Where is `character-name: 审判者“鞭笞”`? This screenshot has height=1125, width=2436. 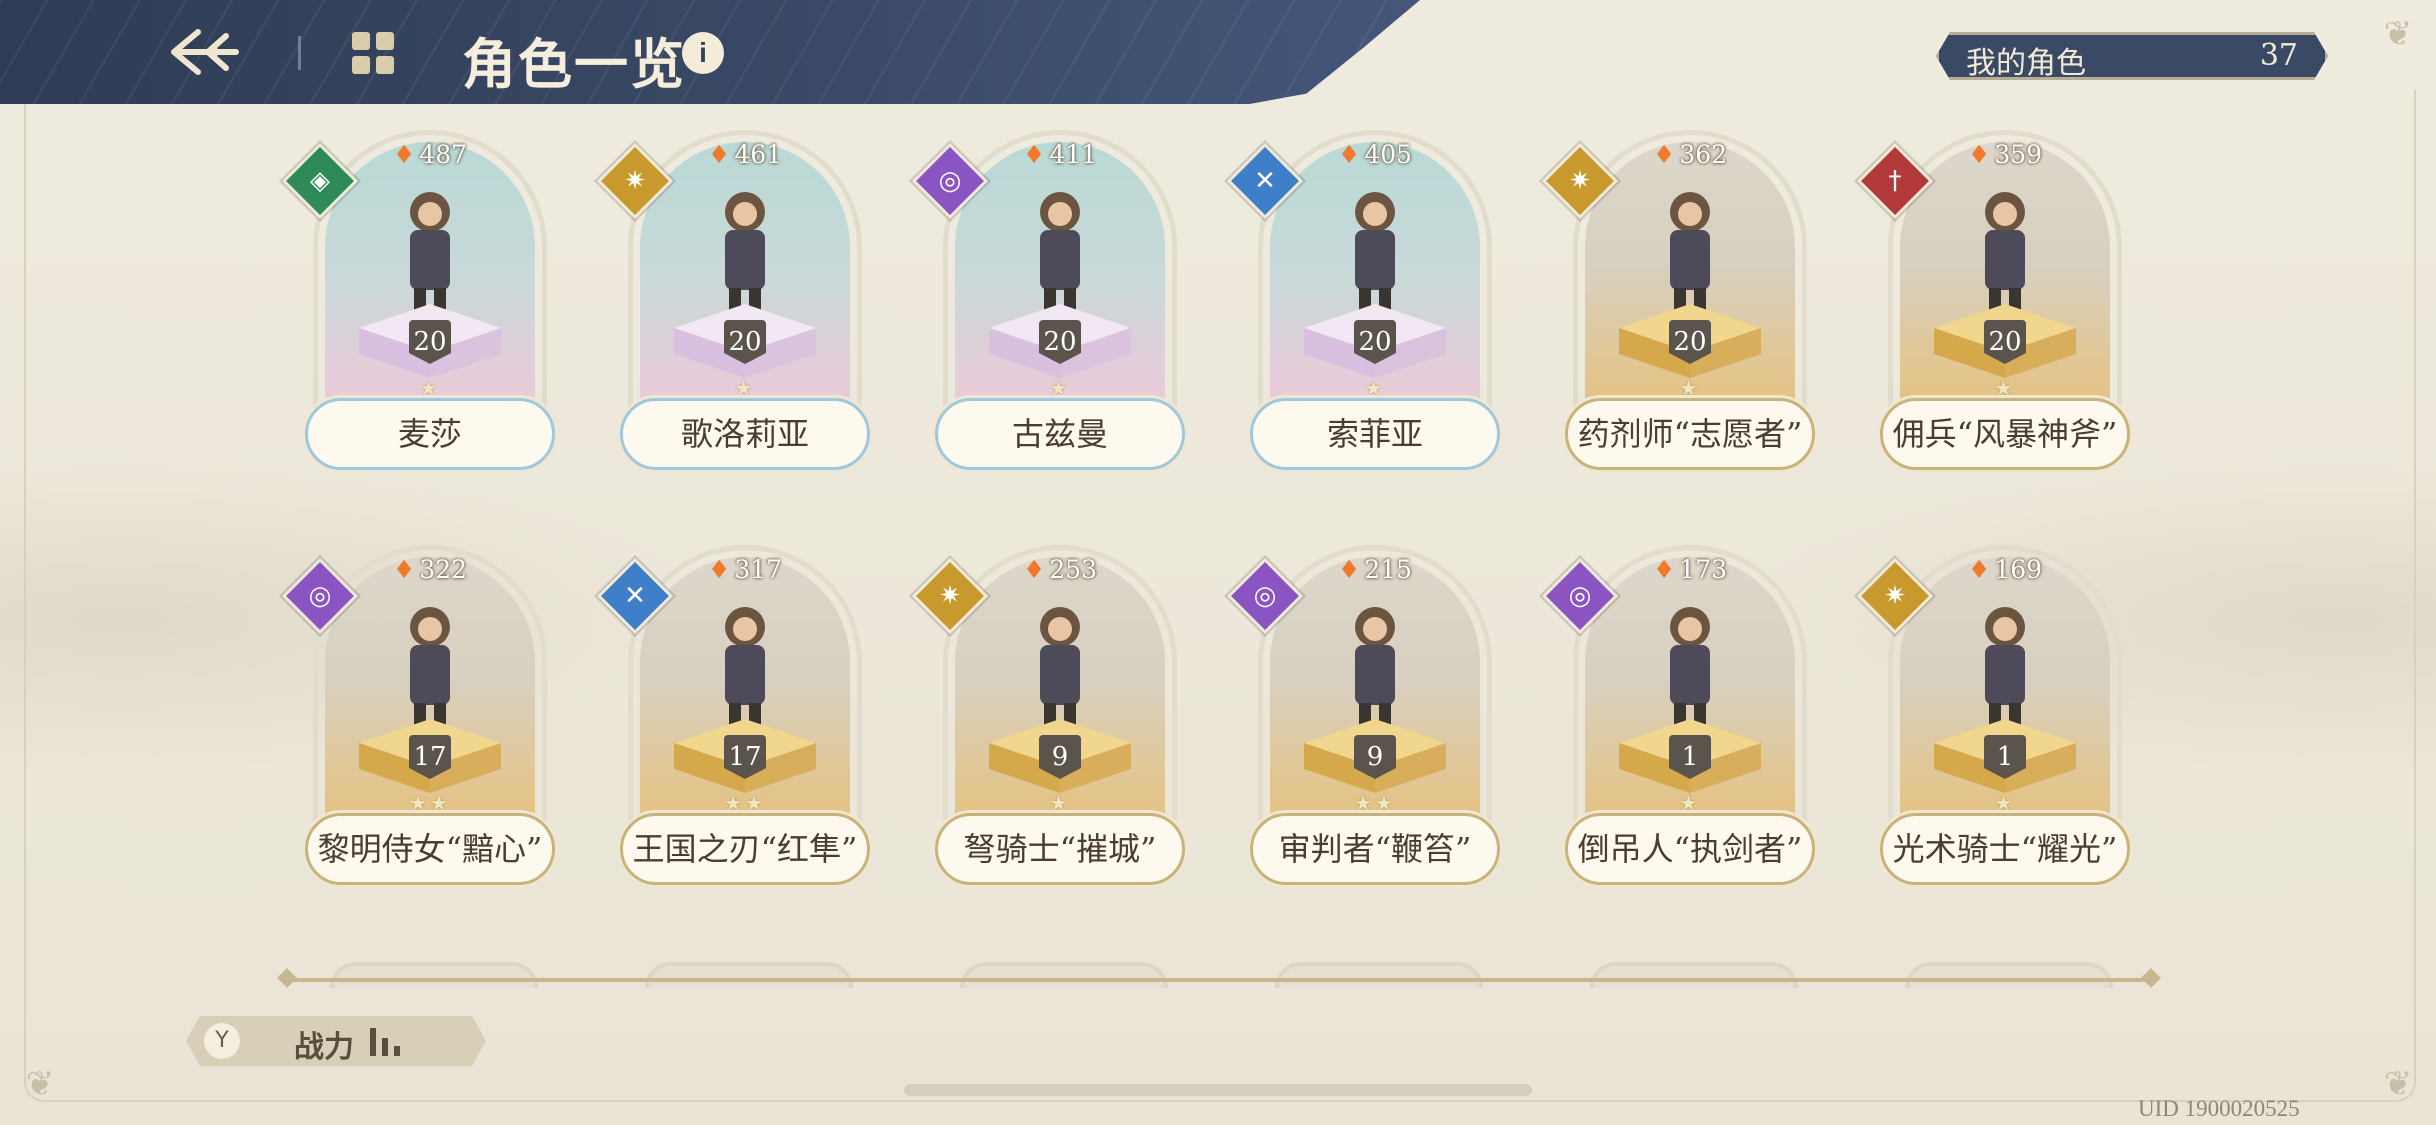
character-name: 审判者“鞭笞” is located at coordinates (1375, 849).